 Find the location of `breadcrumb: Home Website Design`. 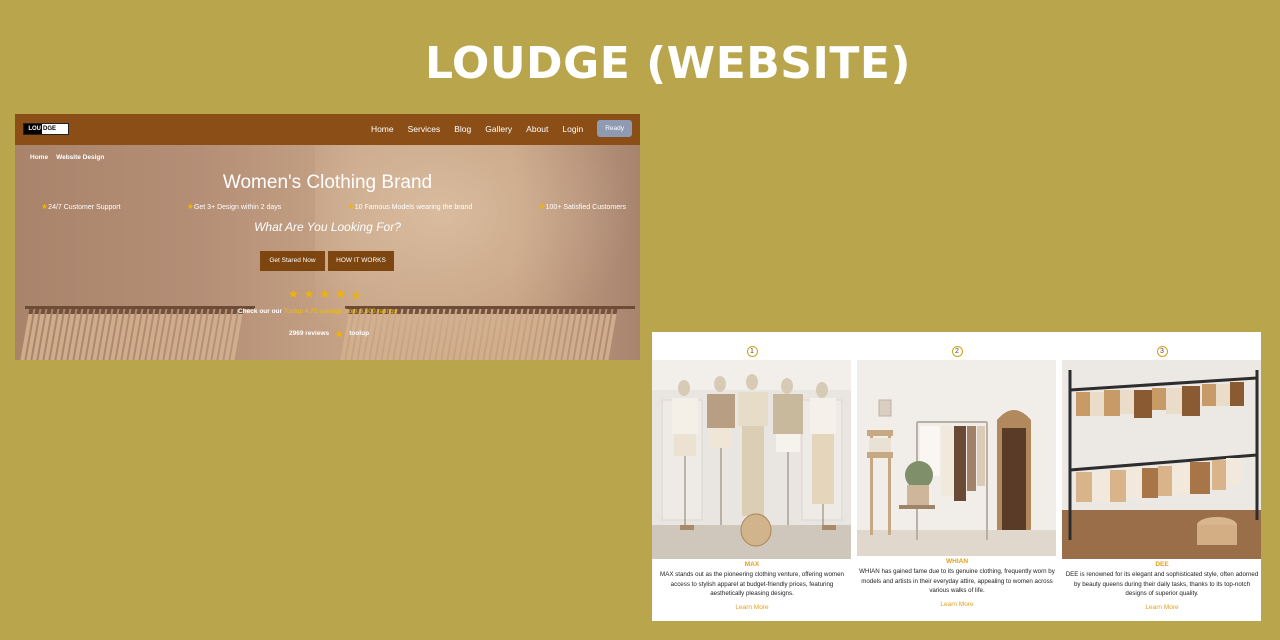

breadcrumb: Home Website Design is located at coordinates (67, 157).